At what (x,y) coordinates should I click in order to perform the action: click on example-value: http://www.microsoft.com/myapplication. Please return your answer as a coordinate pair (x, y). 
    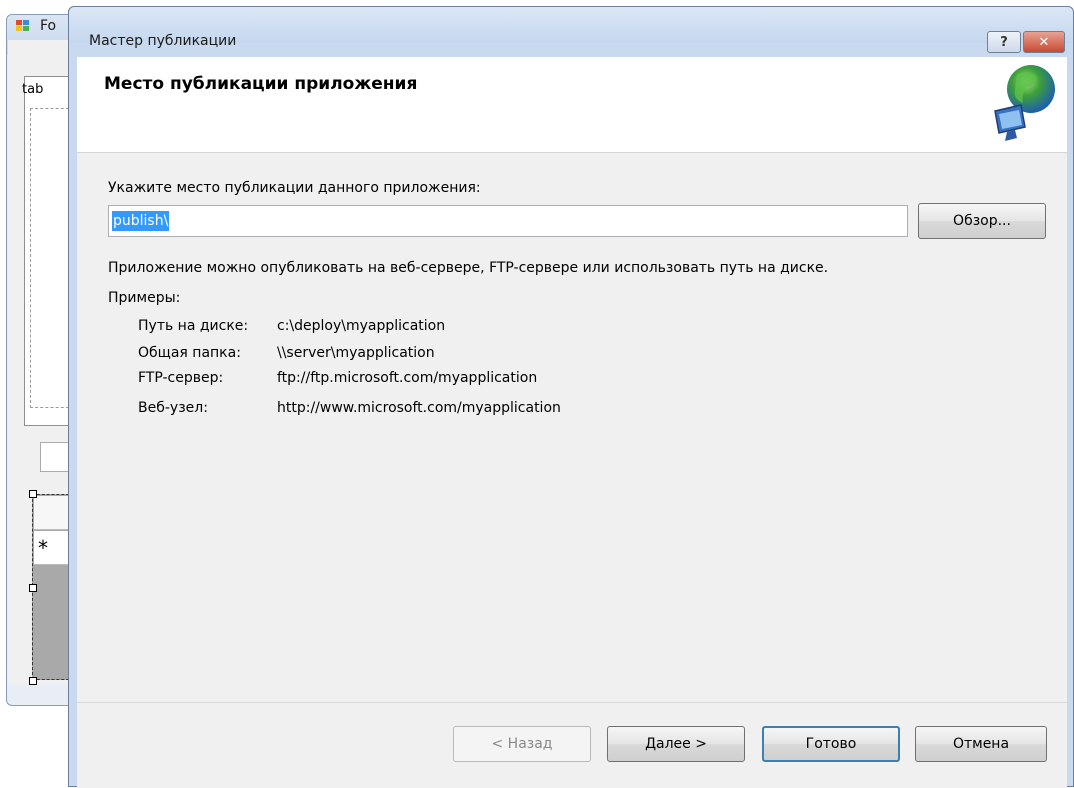
    Looking at the image, I should click on (419, 408).